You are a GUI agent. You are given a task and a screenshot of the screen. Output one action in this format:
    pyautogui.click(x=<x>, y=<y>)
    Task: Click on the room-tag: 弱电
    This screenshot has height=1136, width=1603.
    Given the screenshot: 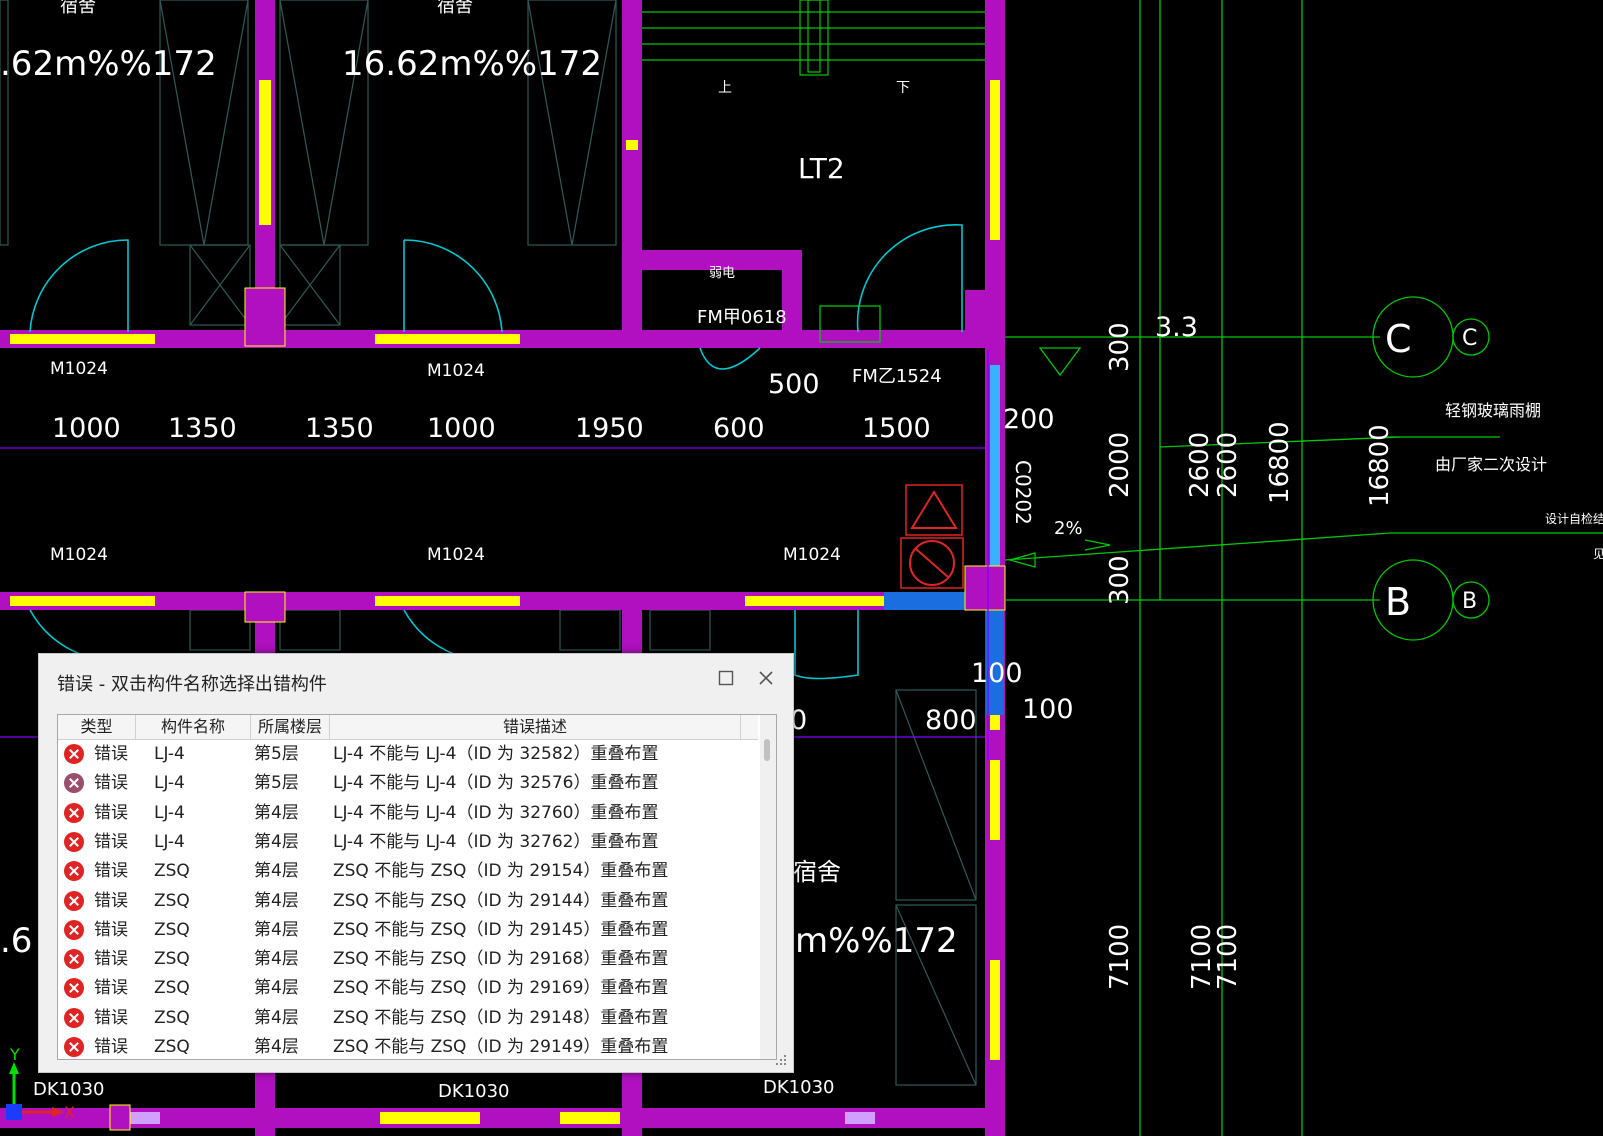 What is the action you would take?
    pyautogui.click(x=722, y=273)
    